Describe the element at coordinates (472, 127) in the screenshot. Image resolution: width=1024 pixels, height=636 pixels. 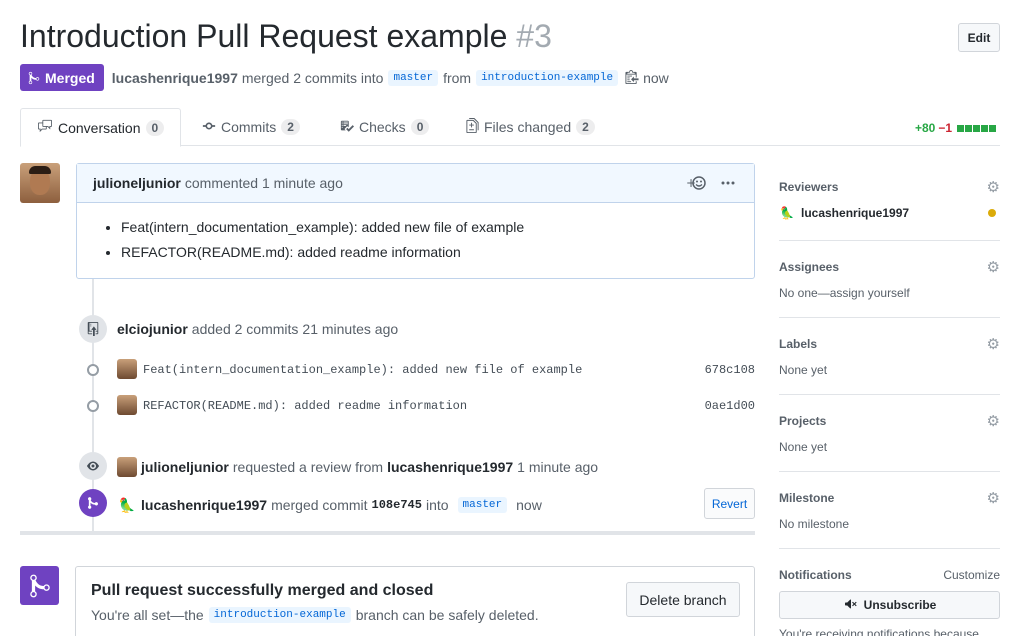
I see `file-diff-icon` at that location.